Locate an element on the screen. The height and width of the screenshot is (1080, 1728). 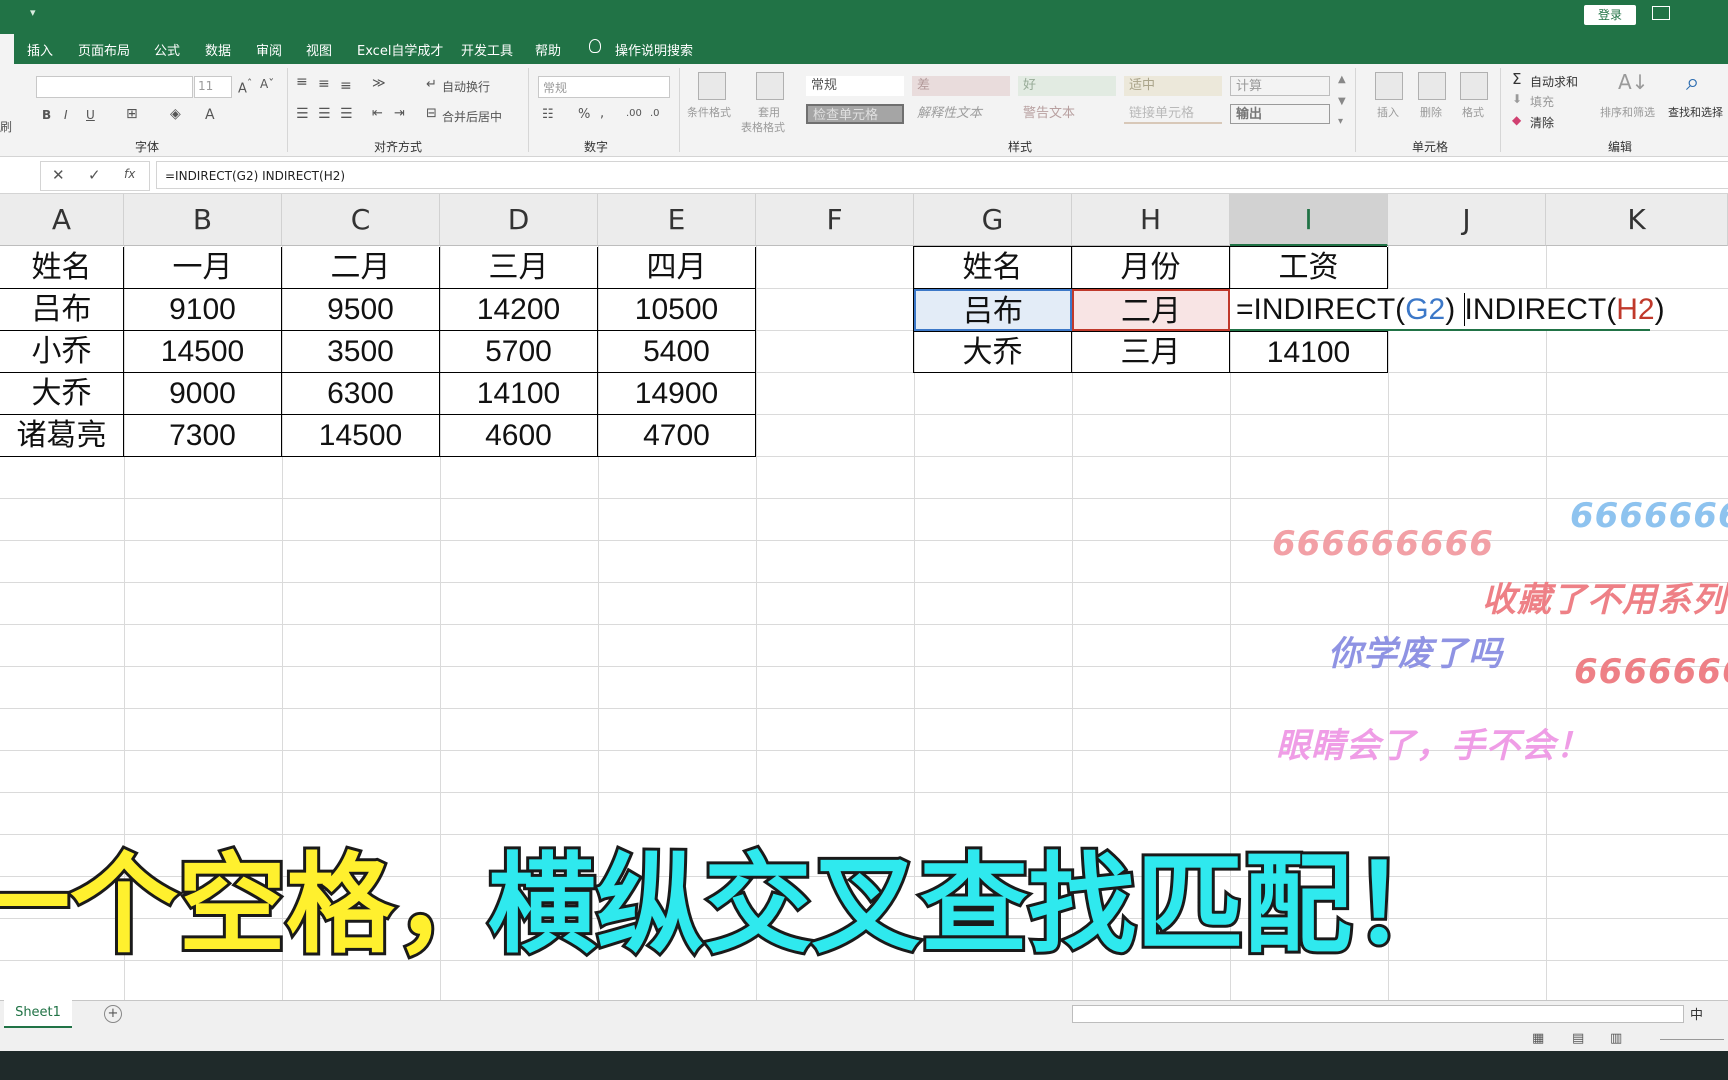
bold-icon: B is located at coordinates (46, 115).